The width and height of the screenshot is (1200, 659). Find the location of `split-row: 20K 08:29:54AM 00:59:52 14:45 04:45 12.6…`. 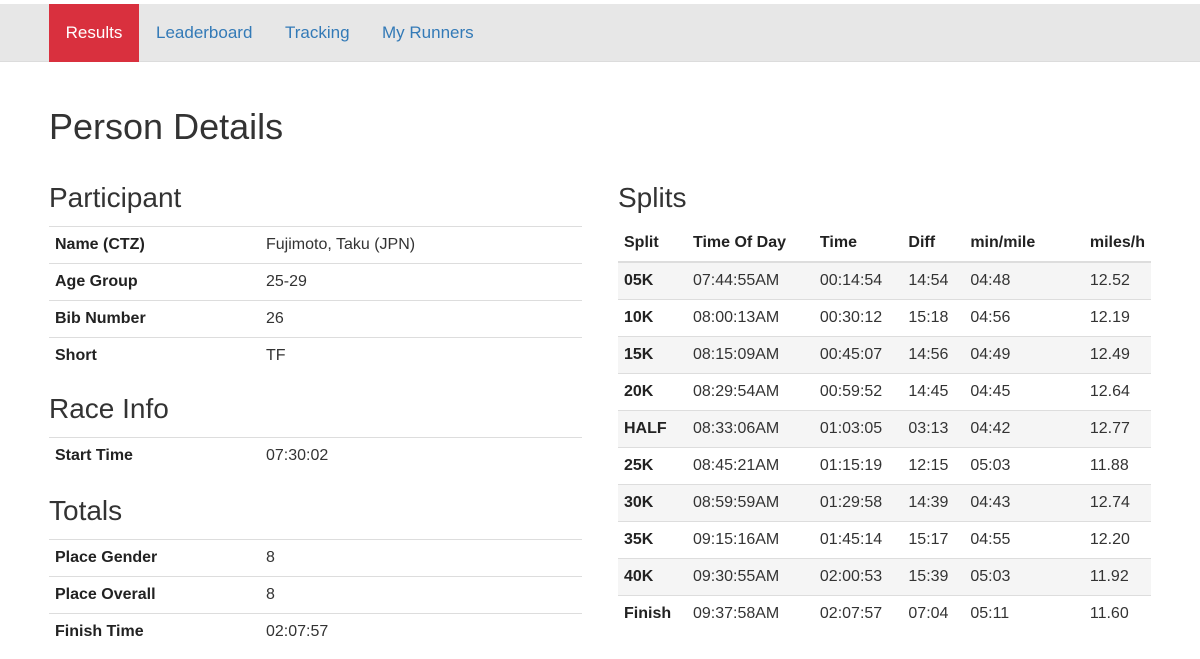

split-row: 20K 08:29:54AM 00:59:52 14:45 04:45 12.6… is located at coordinates (884, 392).